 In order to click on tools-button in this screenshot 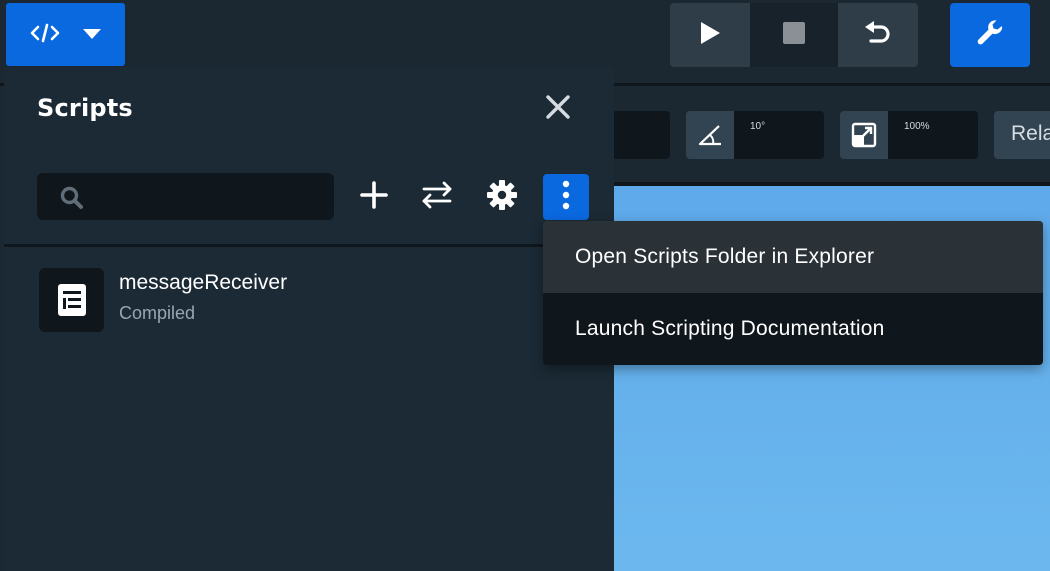, I will do `click(990, 35)`.